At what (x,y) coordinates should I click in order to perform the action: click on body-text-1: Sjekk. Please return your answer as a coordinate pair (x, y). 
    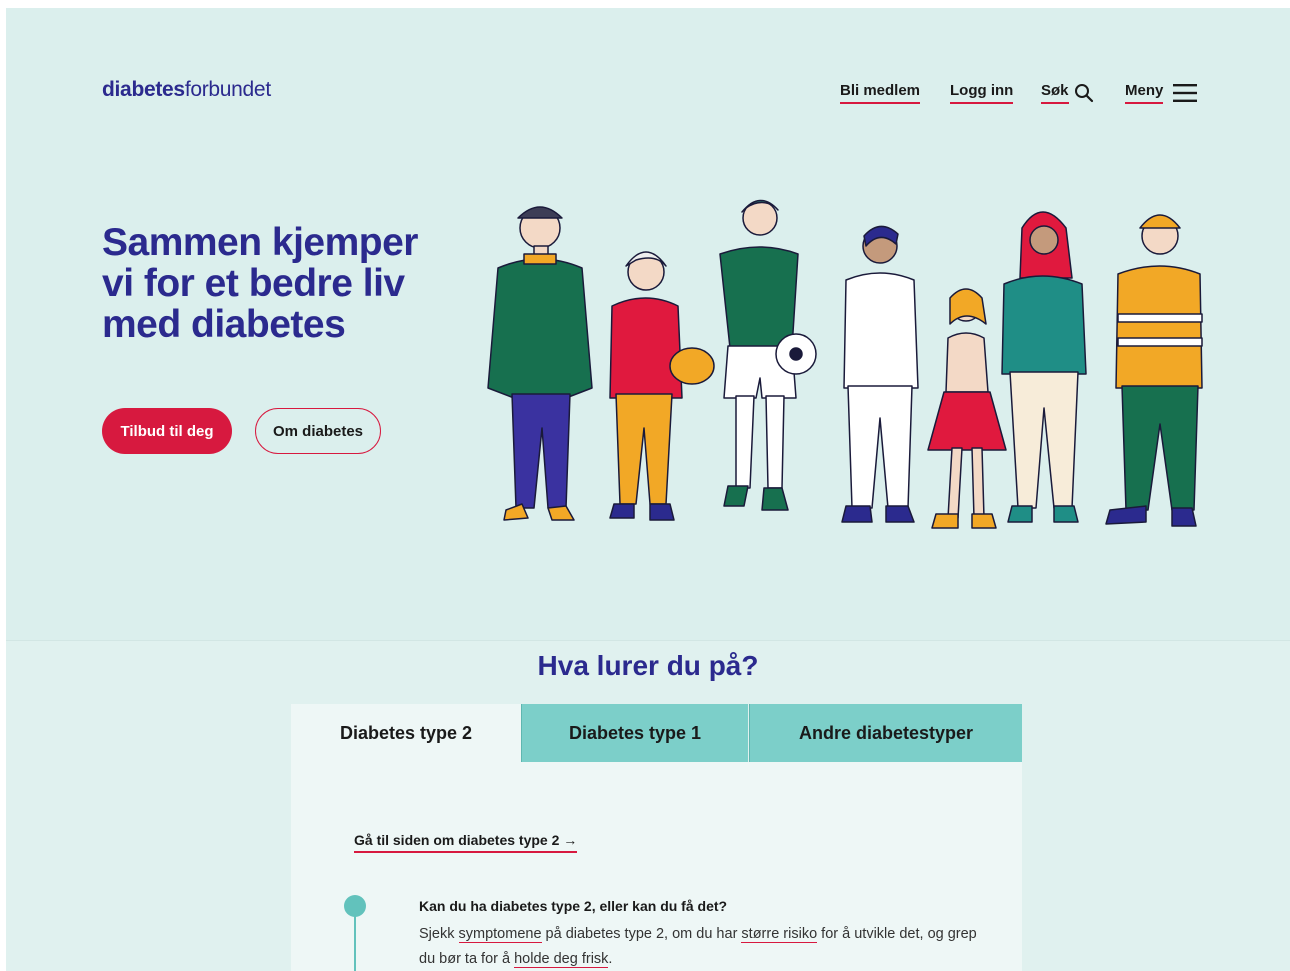
    Looking at the image, I should click on (439, 934).